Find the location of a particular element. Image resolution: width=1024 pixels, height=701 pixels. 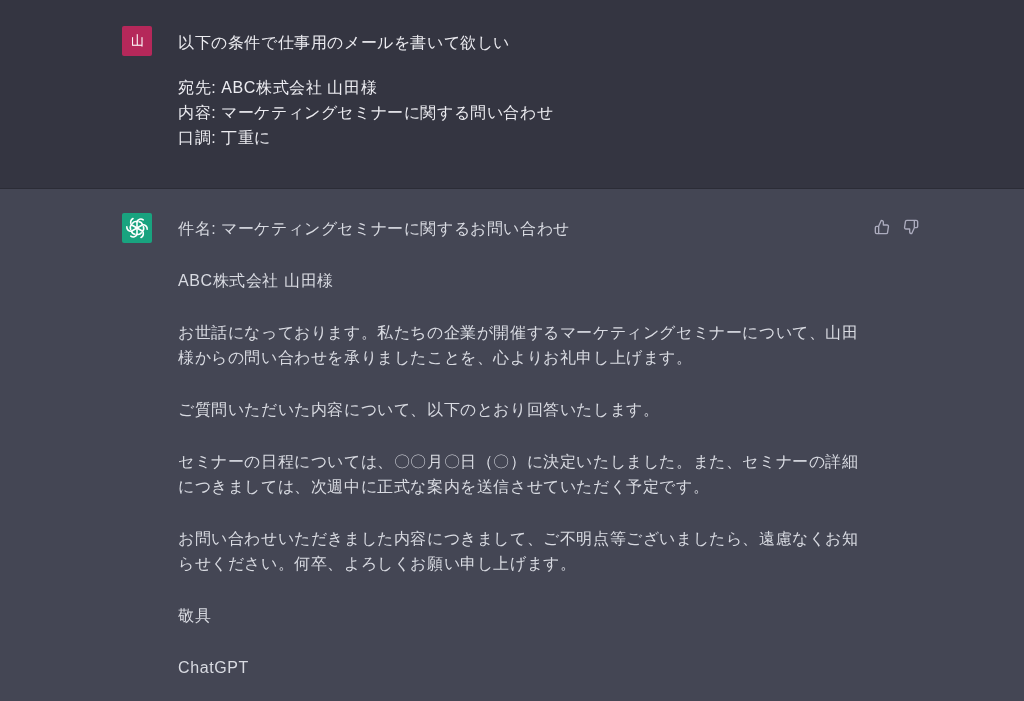

message-text: ABC株式会社 山田様 is located at coordinates (256, 281).